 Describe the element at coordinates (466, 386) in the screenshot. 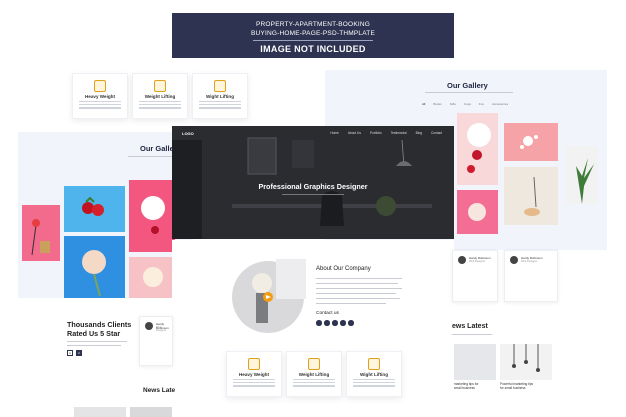

I see `news-caption: marketing tips for small business` at that location.